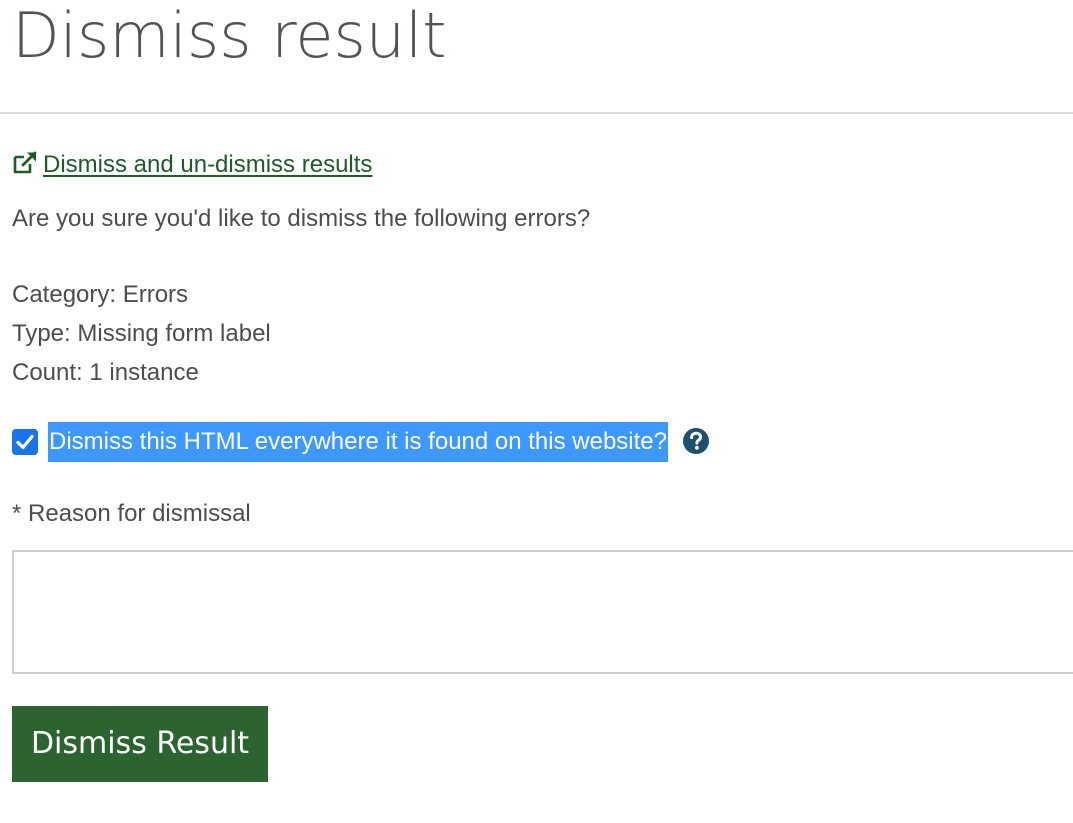  I want to click on external-link-icon, so click(25, 162).